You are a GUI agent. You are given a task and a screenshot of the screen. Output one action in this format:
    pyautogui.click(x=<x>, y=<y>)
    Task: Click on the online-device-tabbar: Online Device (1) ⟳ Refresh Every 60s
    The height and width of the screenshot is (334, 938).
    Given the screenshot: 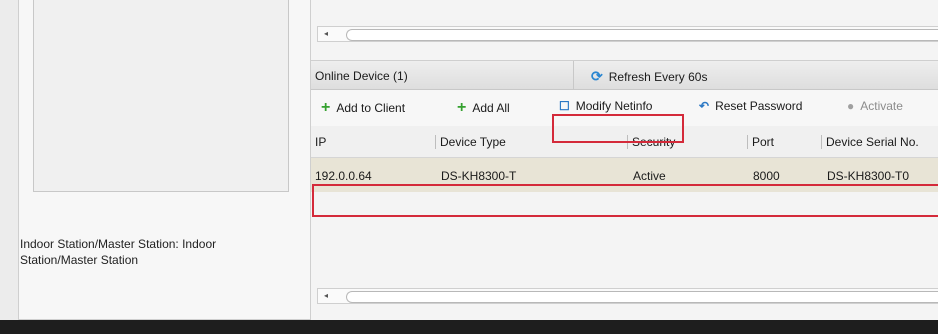 What is the action you would take?
    pyautogui.click(x=624, y=75)
    